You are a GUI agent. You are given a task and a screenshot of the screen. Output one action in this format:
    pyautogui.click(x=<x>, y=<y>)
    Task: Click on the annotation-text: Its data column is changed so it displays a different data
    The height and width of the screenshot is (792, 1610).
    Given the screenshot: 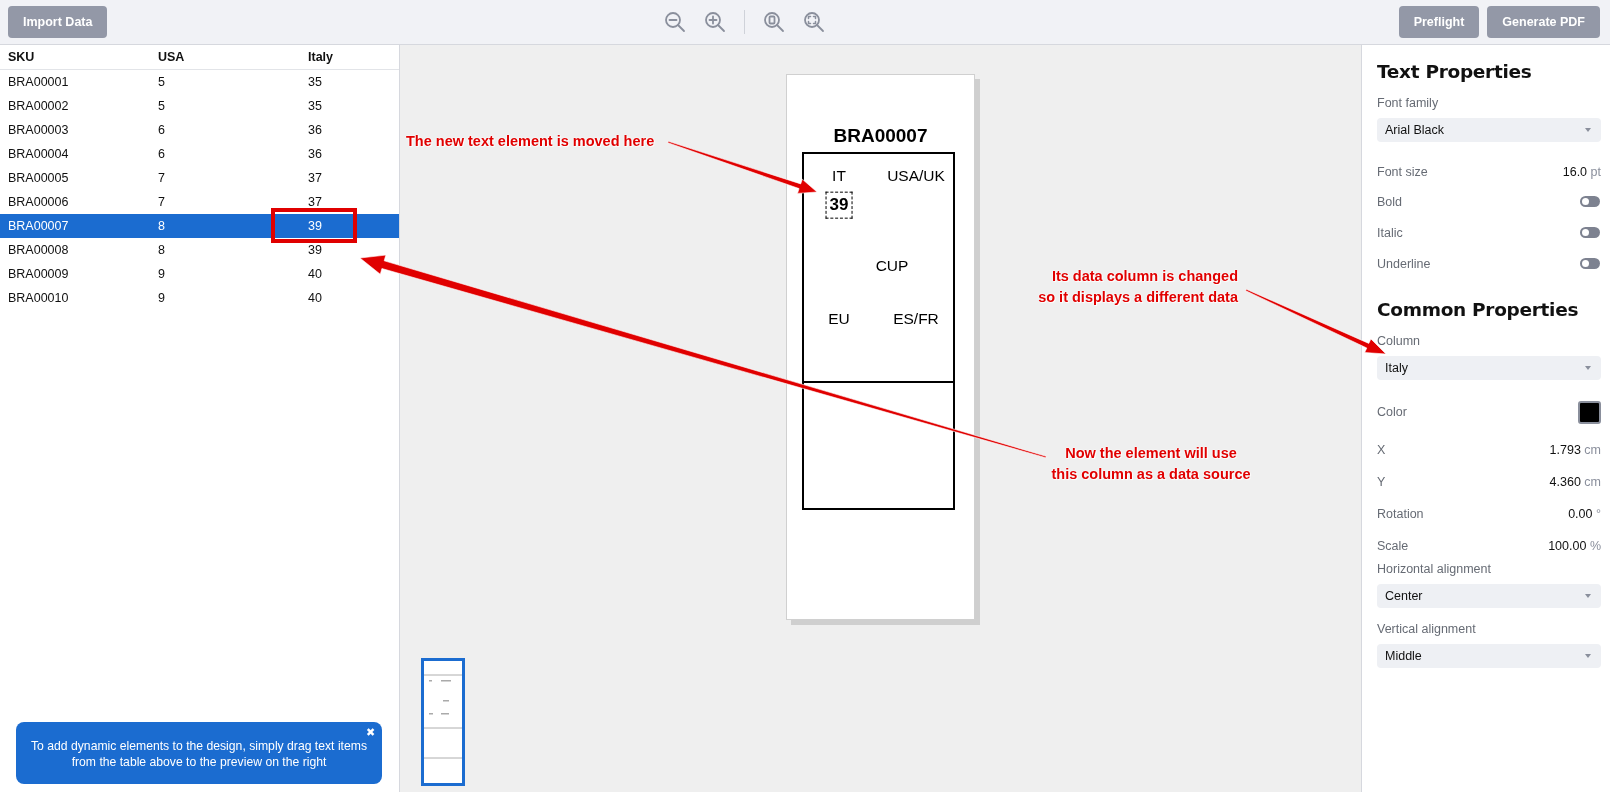 What is the action you would take?
    pyautogui.click(x=1138, y=287)
    